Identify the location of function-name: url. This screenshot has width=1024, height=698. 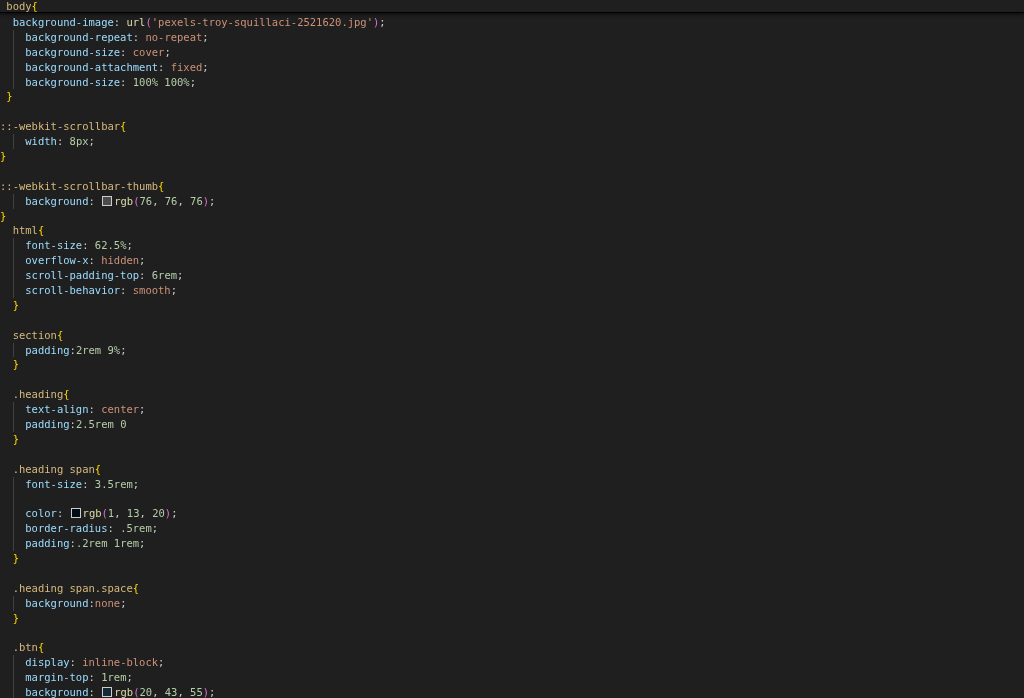
(136, 22).